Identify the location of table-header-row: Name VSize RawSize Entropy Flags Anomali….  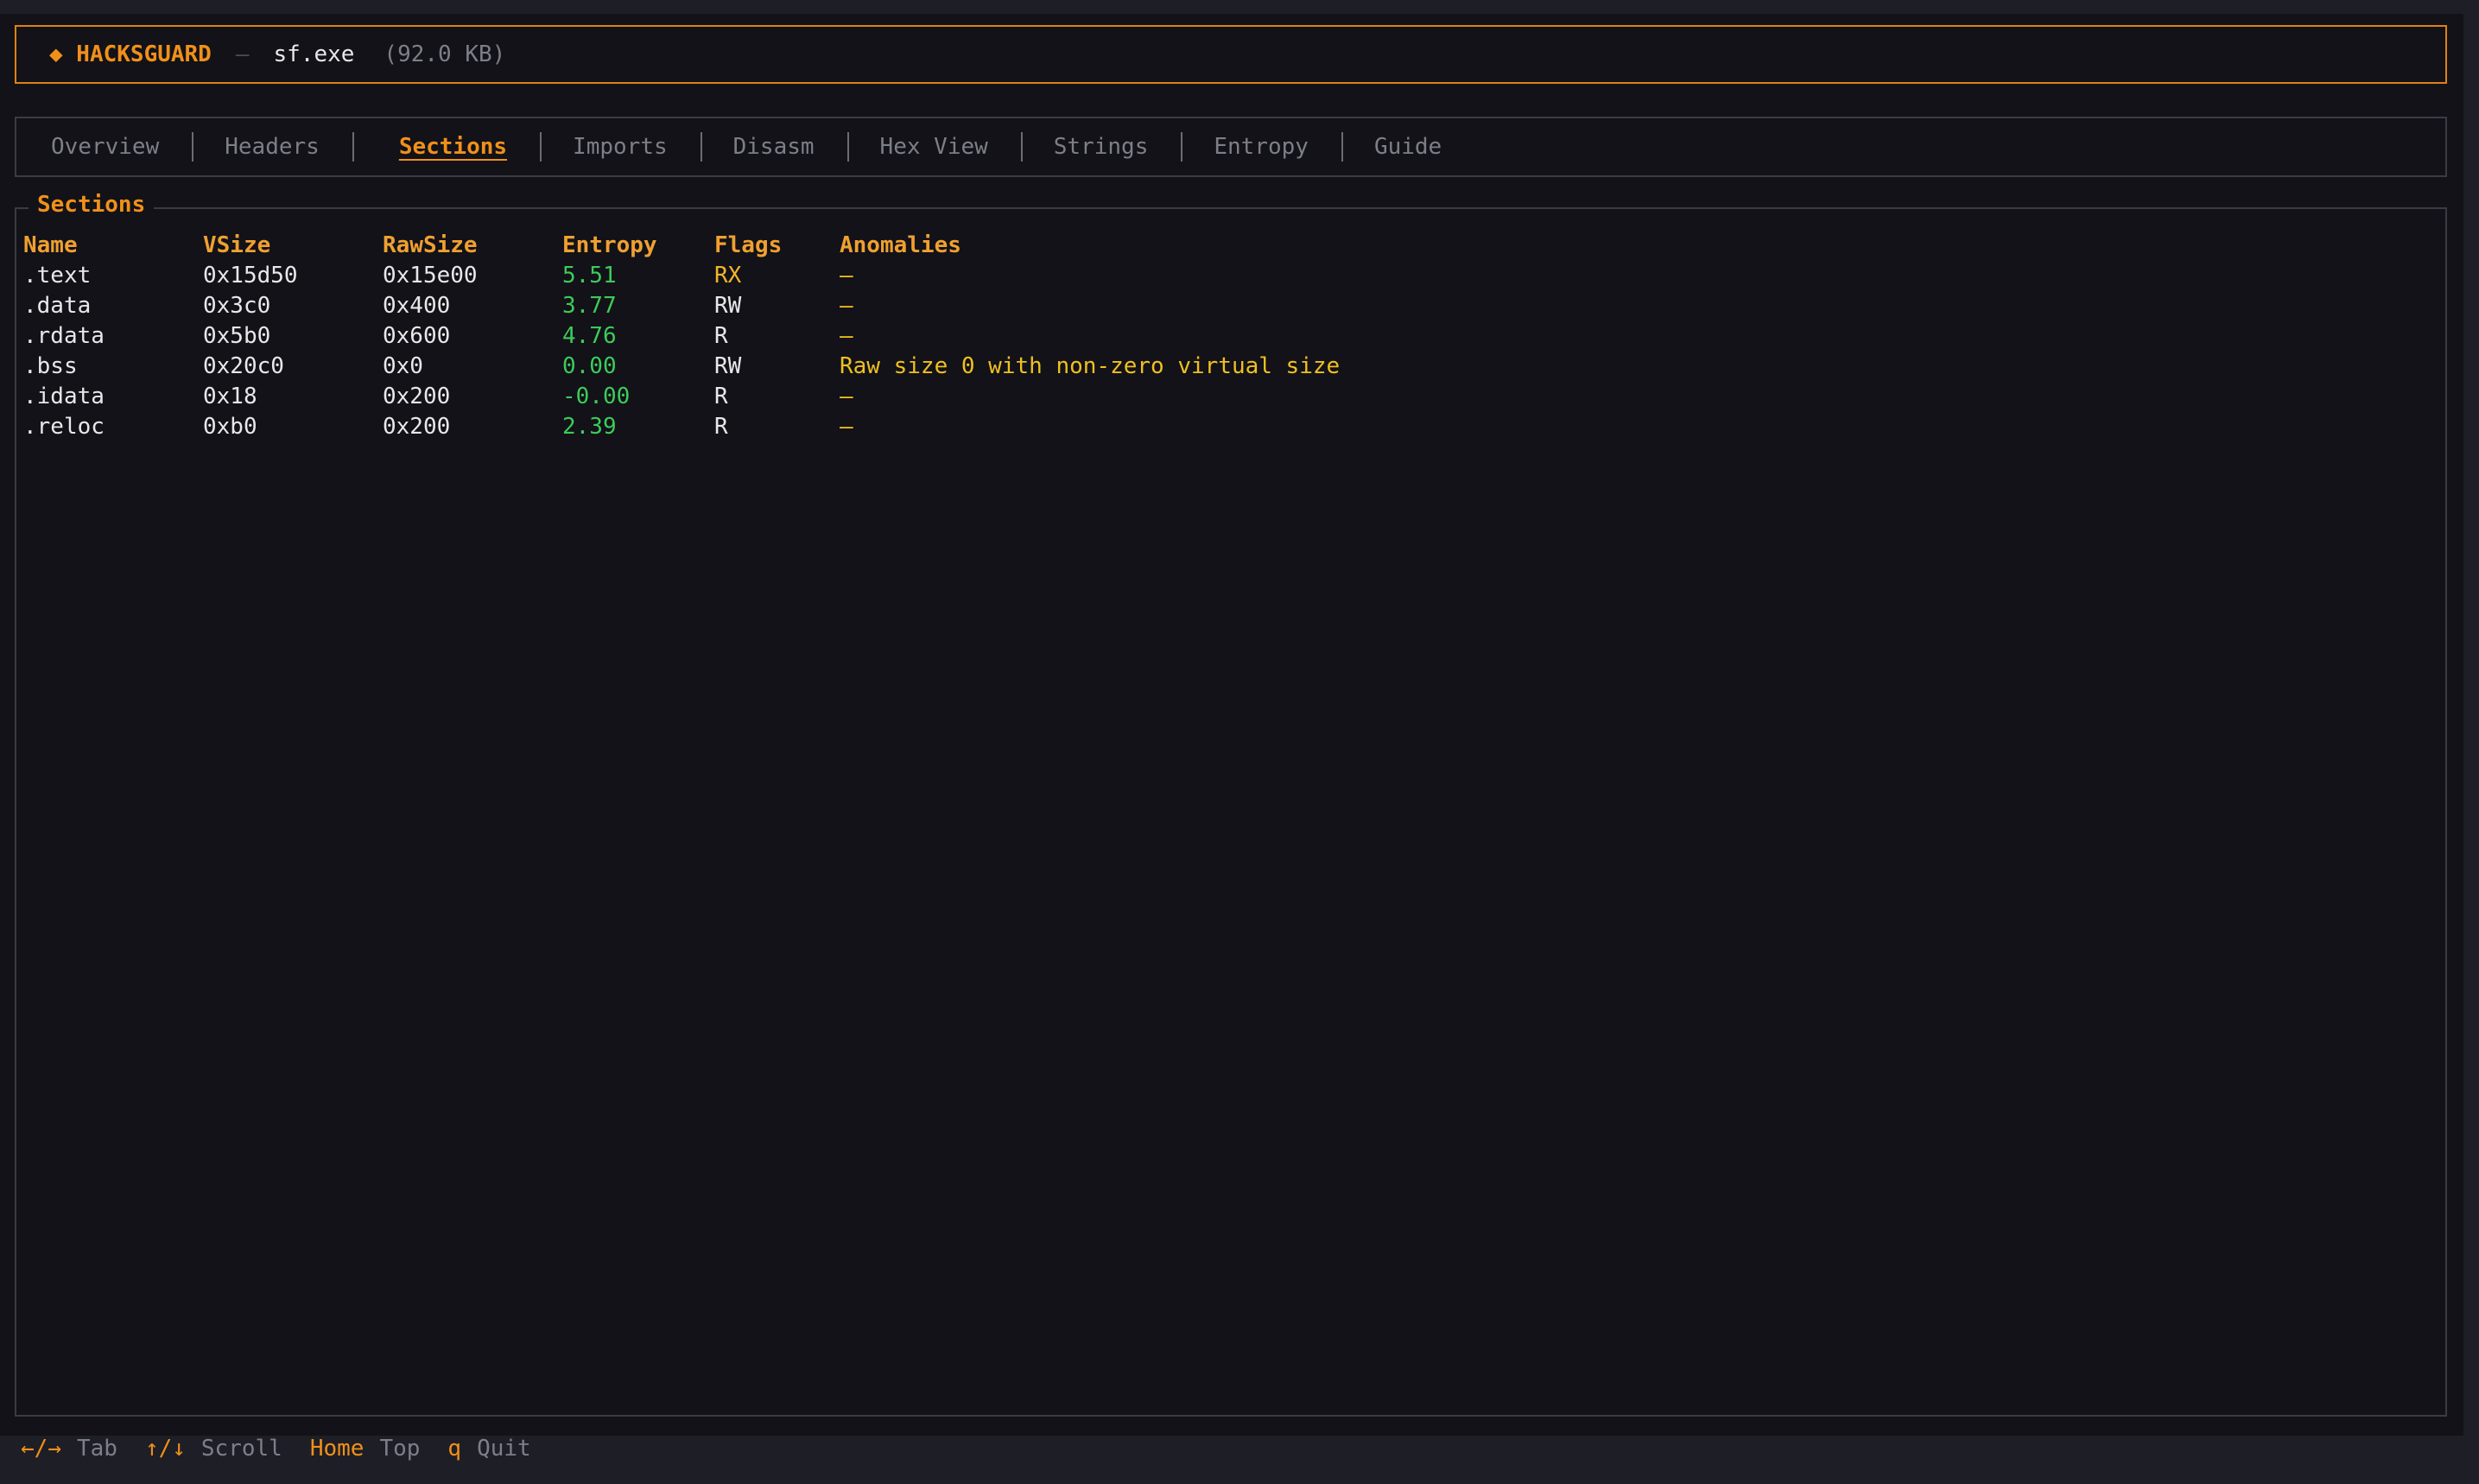
(681, 245).